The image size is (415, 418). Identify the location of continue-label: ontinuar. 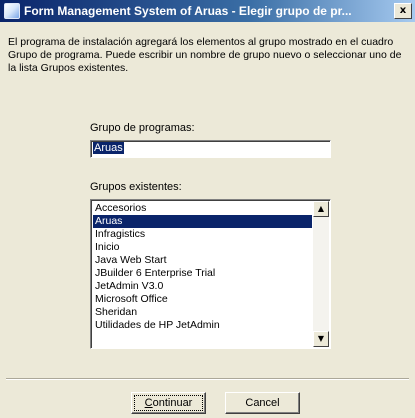
(172, 403).